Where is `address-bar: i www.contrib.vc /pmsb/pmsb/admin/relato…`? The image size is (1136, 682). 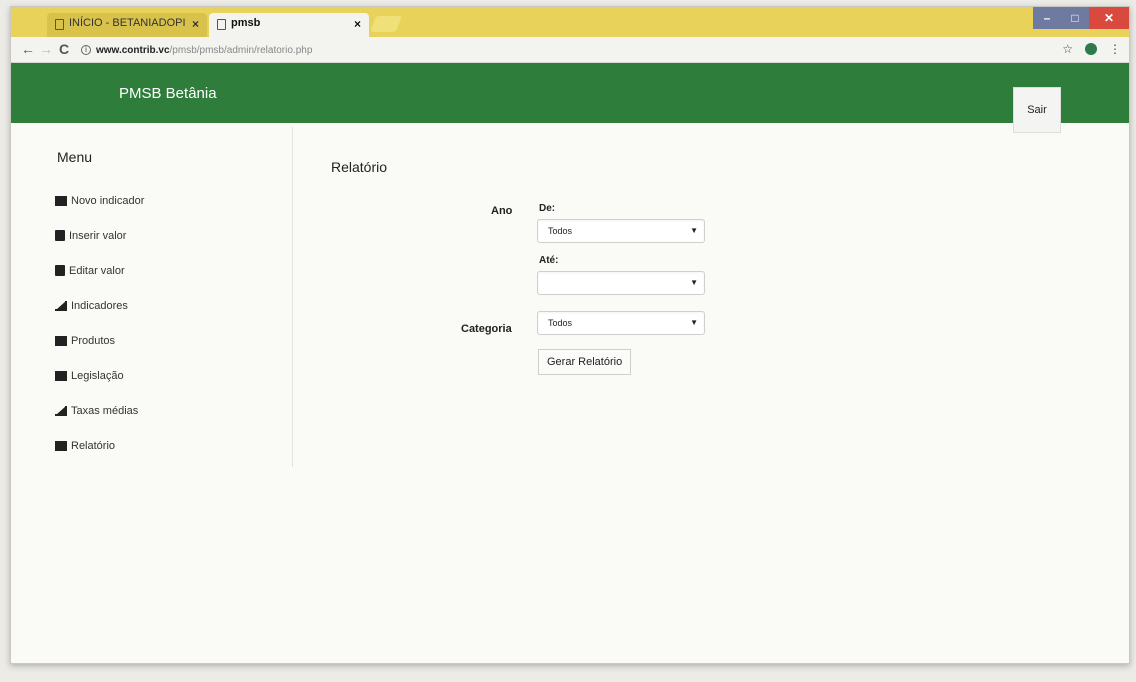
address-bar: i www.contrib.vc /pmsb/pmsb/admin/relato… is located at coordinates (196, 50).